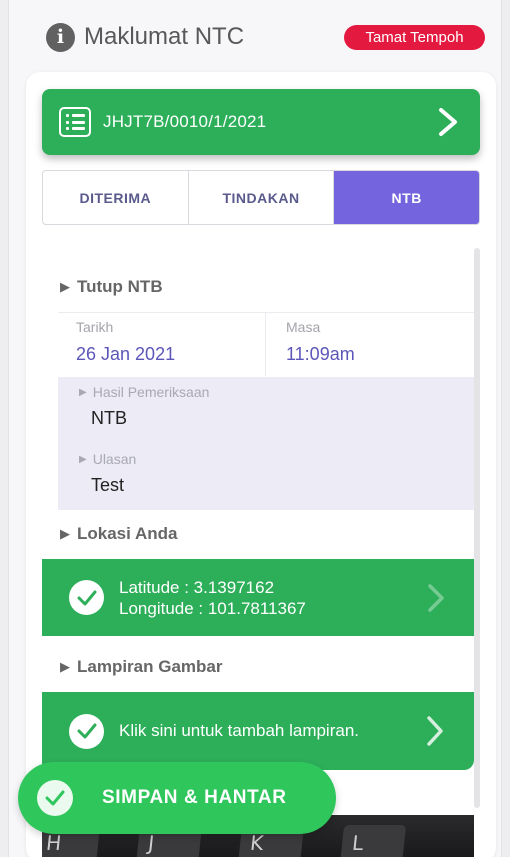  I want to click on add-attachment-text: Klik sini untuk tambah lampiran., so click(239, 730).